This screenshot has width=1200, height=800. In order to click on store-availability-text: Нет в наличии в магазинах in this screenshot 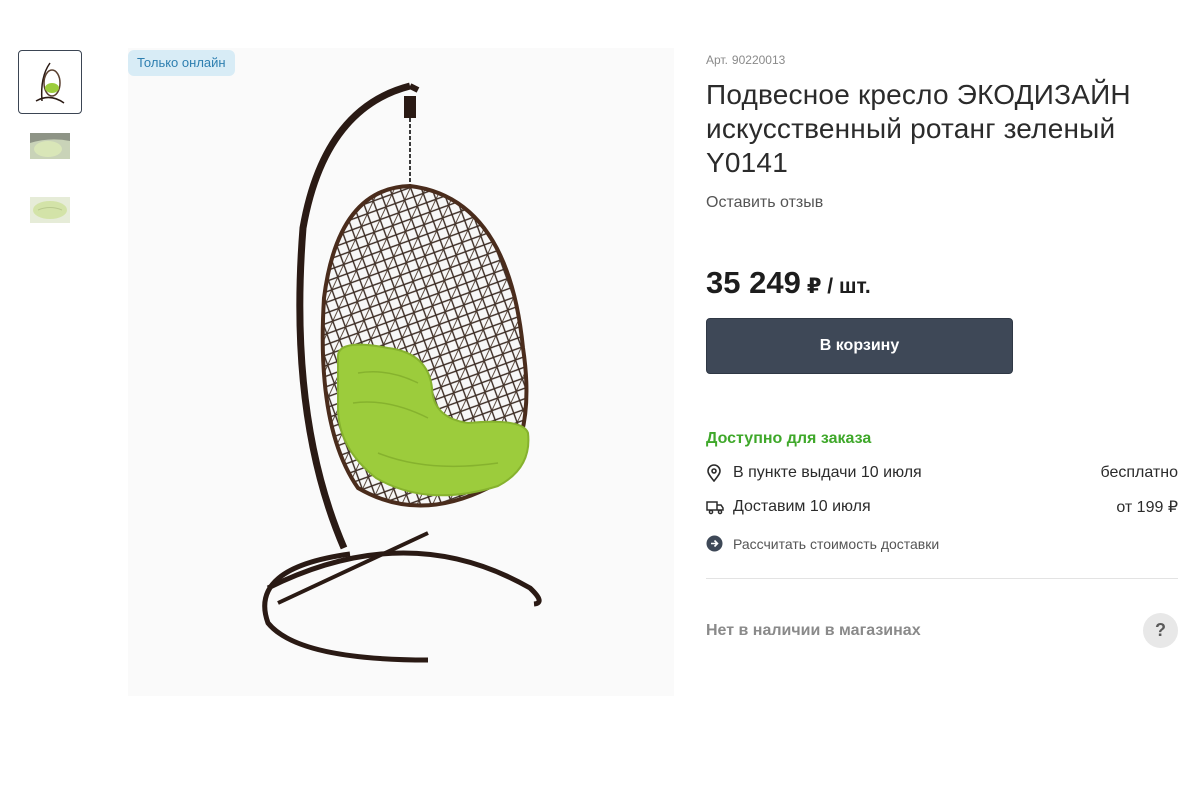, I will do `click(813, 630)`.